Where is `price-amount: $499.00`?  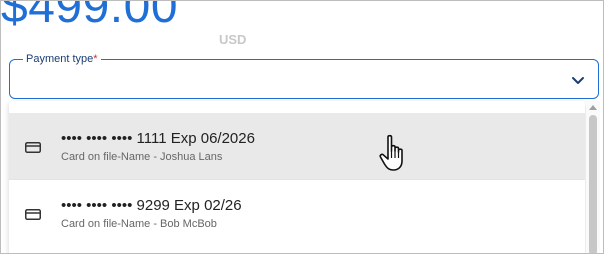 price-amount: $499.00 is located at coordinates (90, 16).